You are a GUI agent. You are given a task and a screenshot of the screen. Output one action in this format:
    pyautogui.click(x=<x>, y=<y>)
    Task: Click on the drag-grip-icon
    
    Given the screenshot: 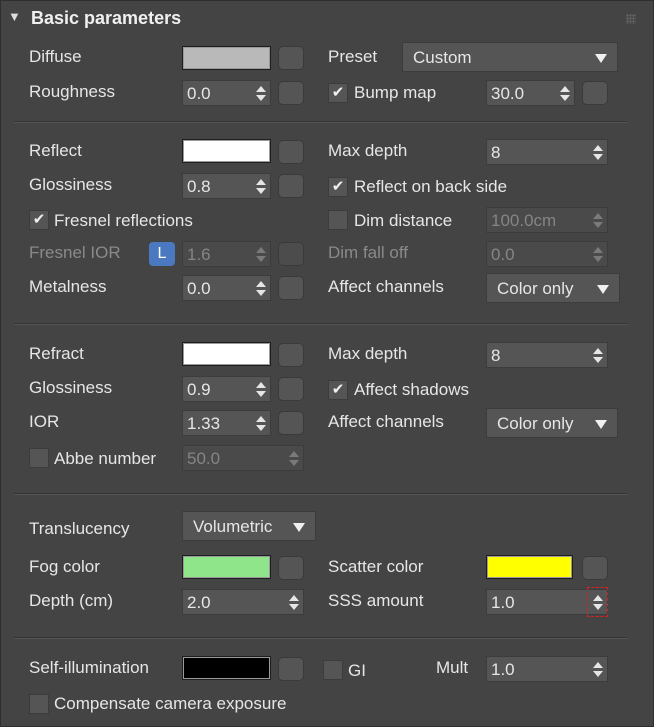 What is the action you would take?
    pyautogui.click(x=631, y=19)
    